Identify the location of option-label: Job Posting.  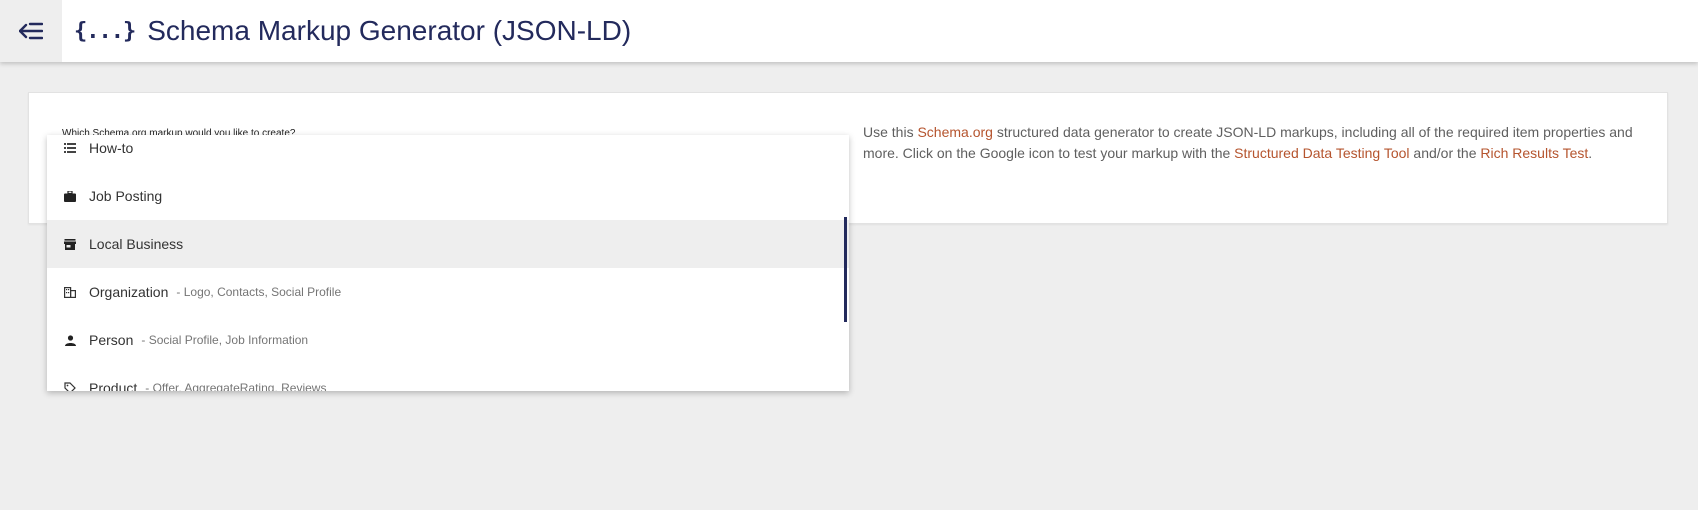
(126, 196).